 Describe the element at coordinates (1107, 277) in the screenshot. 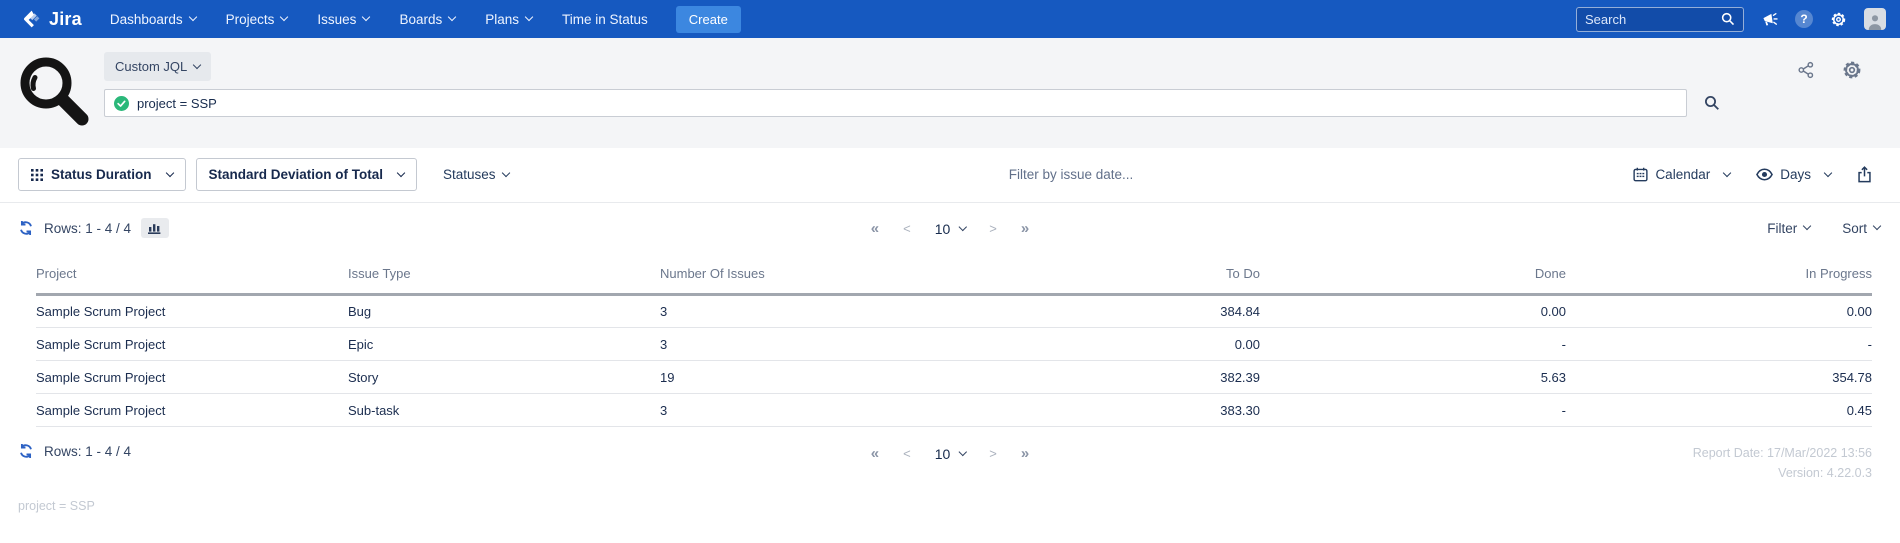

I see `column-header: To Do` at that location.